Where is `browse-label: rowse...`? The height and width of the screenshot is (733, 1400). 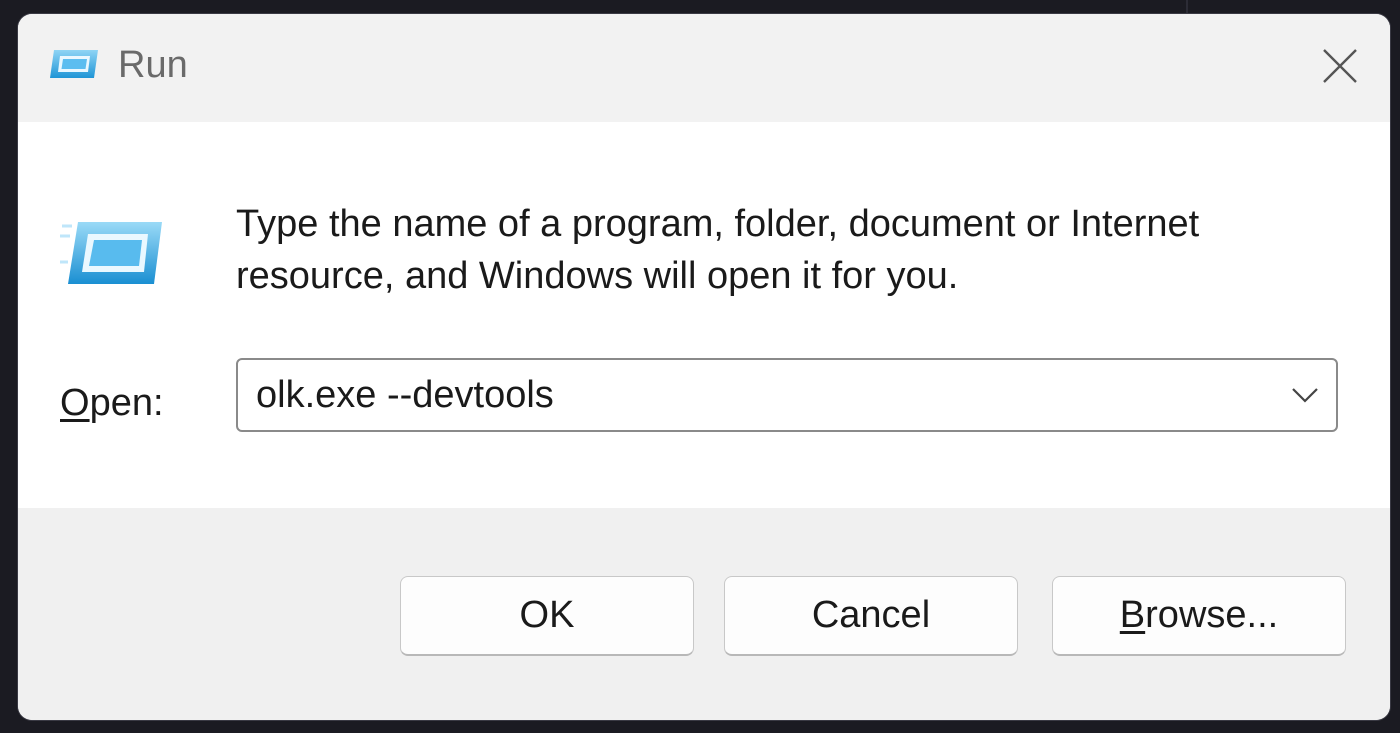 browse-label: rowse... is located at coordinates (1212, 615).